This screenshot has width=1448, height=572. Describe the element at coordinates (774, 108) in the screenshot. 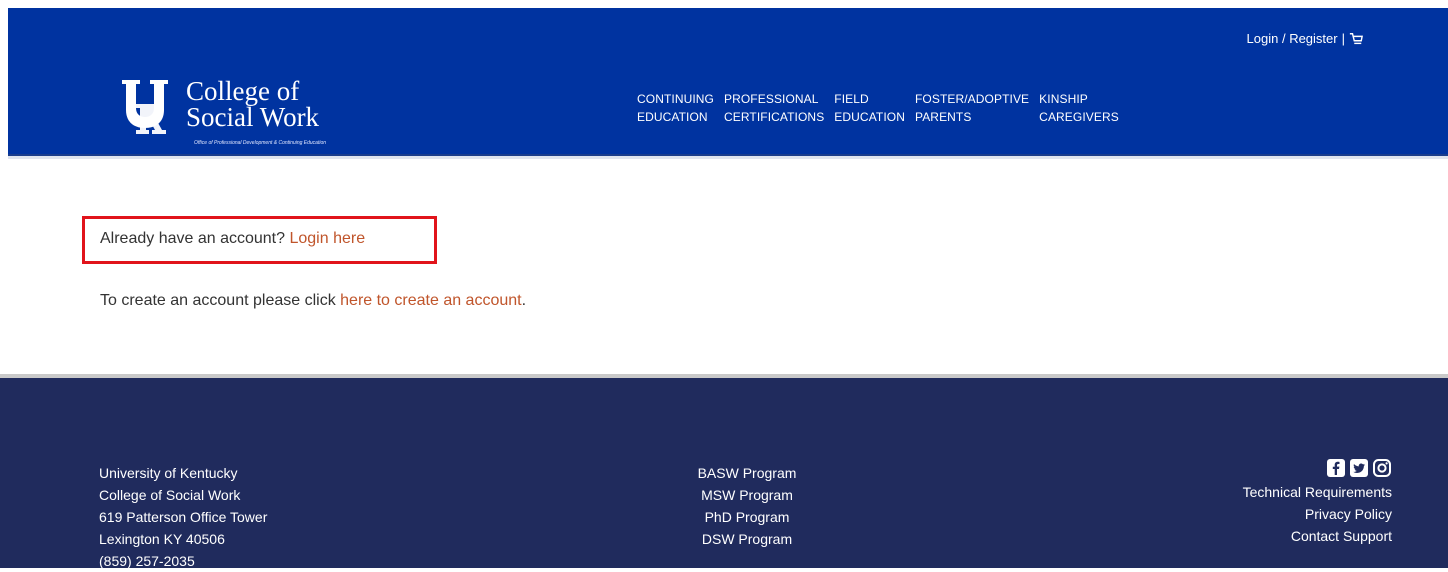

I see `nav-professional-certifications: PROFESSIONAL CERTIFICATIONS` at that location.